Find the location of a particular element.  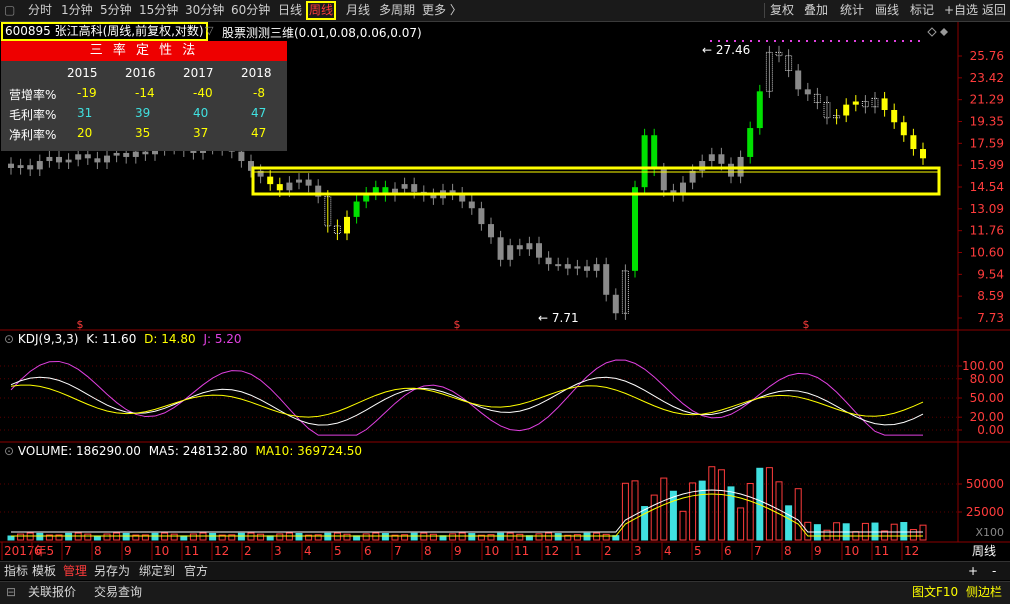

tab-save-as: 另存为 is located at coordinates (112, 571).